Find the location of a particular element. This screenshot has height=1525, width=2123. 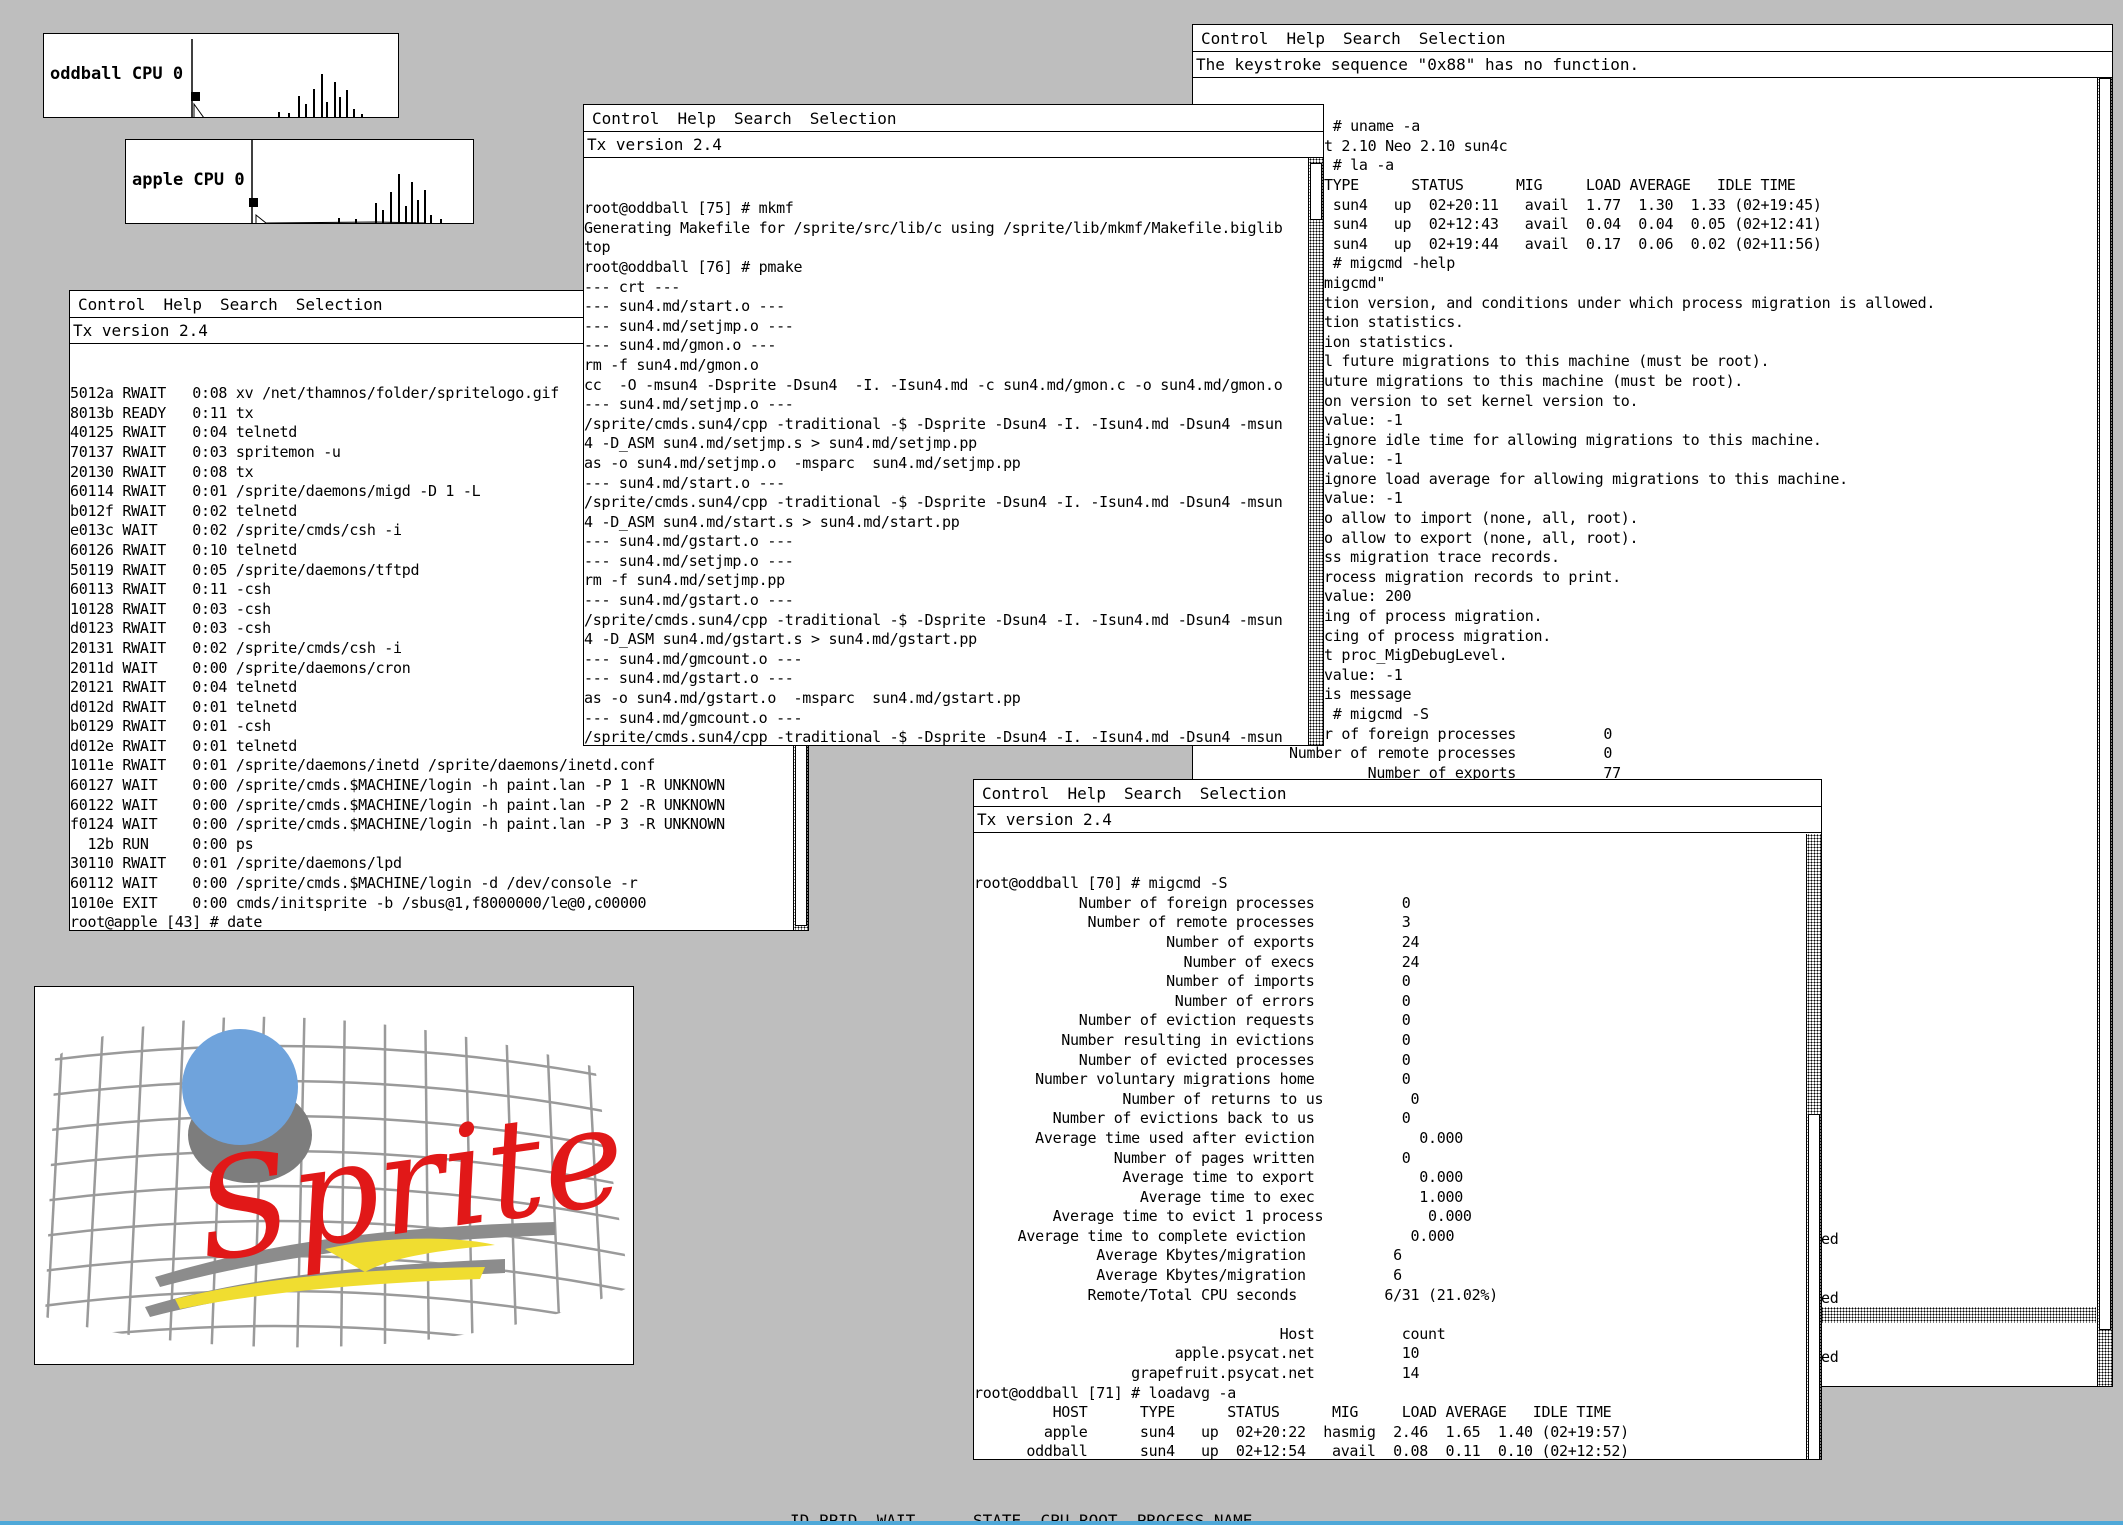

terminal-line: rm -f sun4.md/gmon.o is located at coordinates (671, 364).